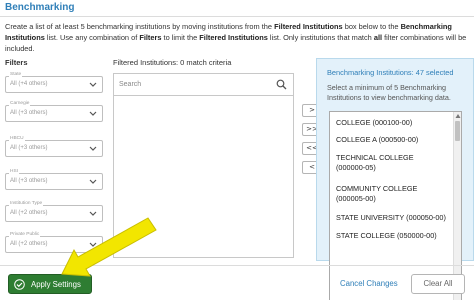 The image size is (474, 300). I want to click on instructions-bold: Filters, so click(150, 37).